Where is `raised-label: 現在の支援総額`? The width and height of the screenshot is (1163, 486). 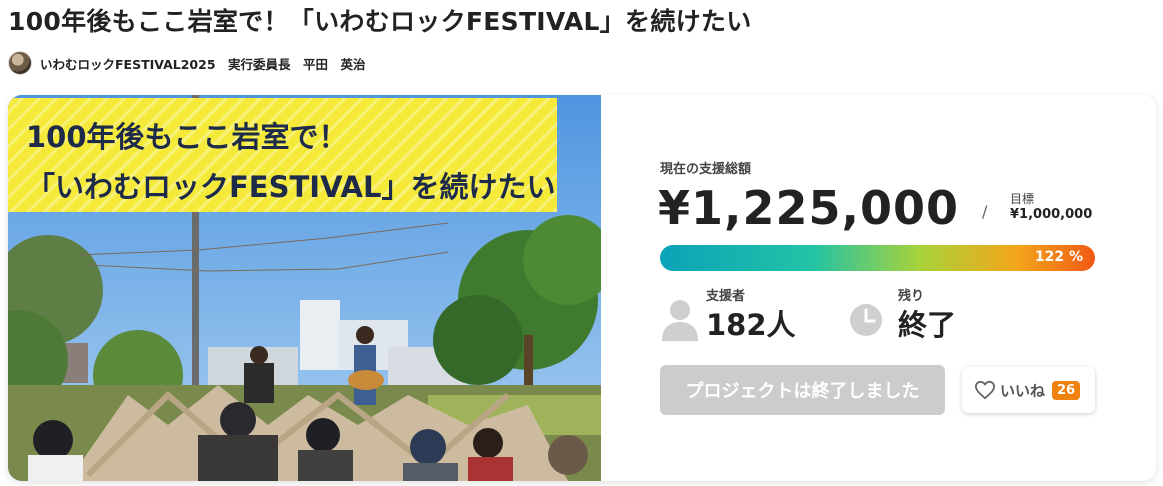
raised-label: 現在の支援総額 is located at coordinates (706, 169).